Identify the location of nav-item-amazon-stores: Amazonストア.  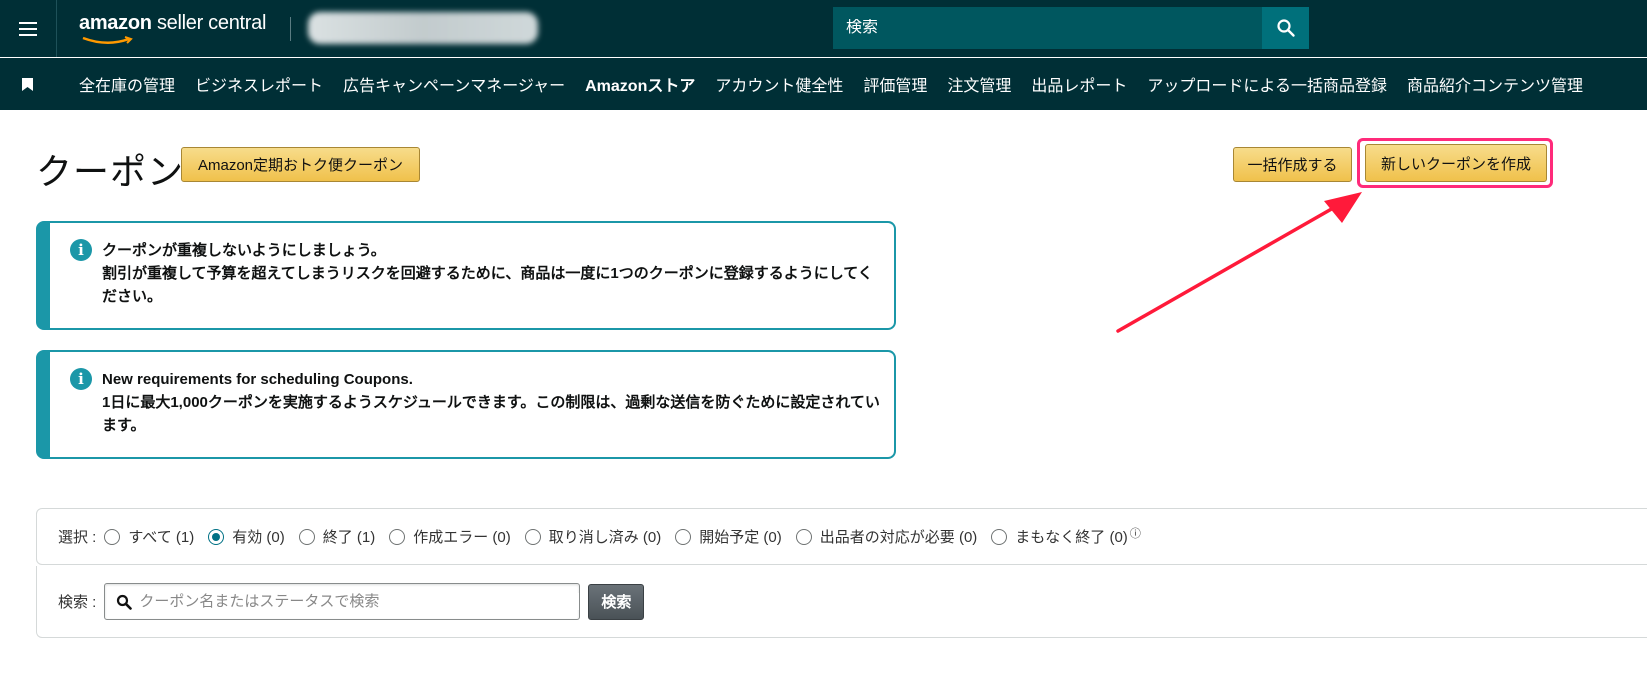
(640, 84).